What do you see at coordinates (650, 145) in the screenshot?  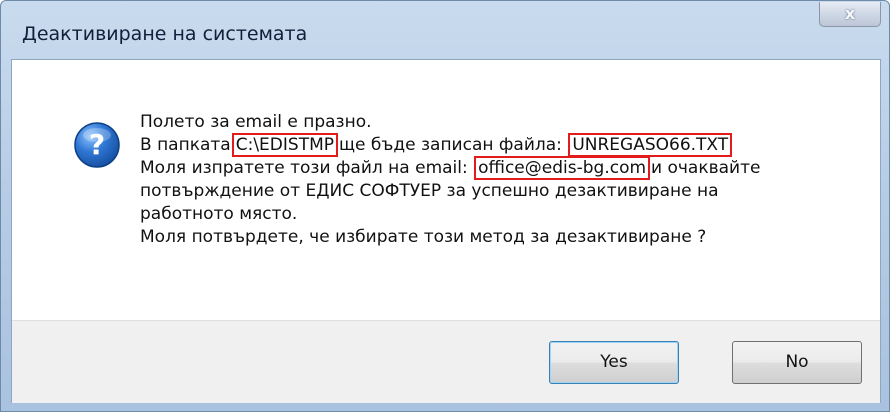 I see `file-name: UNREGASO66.TXT` at bounding box center [650, 145].